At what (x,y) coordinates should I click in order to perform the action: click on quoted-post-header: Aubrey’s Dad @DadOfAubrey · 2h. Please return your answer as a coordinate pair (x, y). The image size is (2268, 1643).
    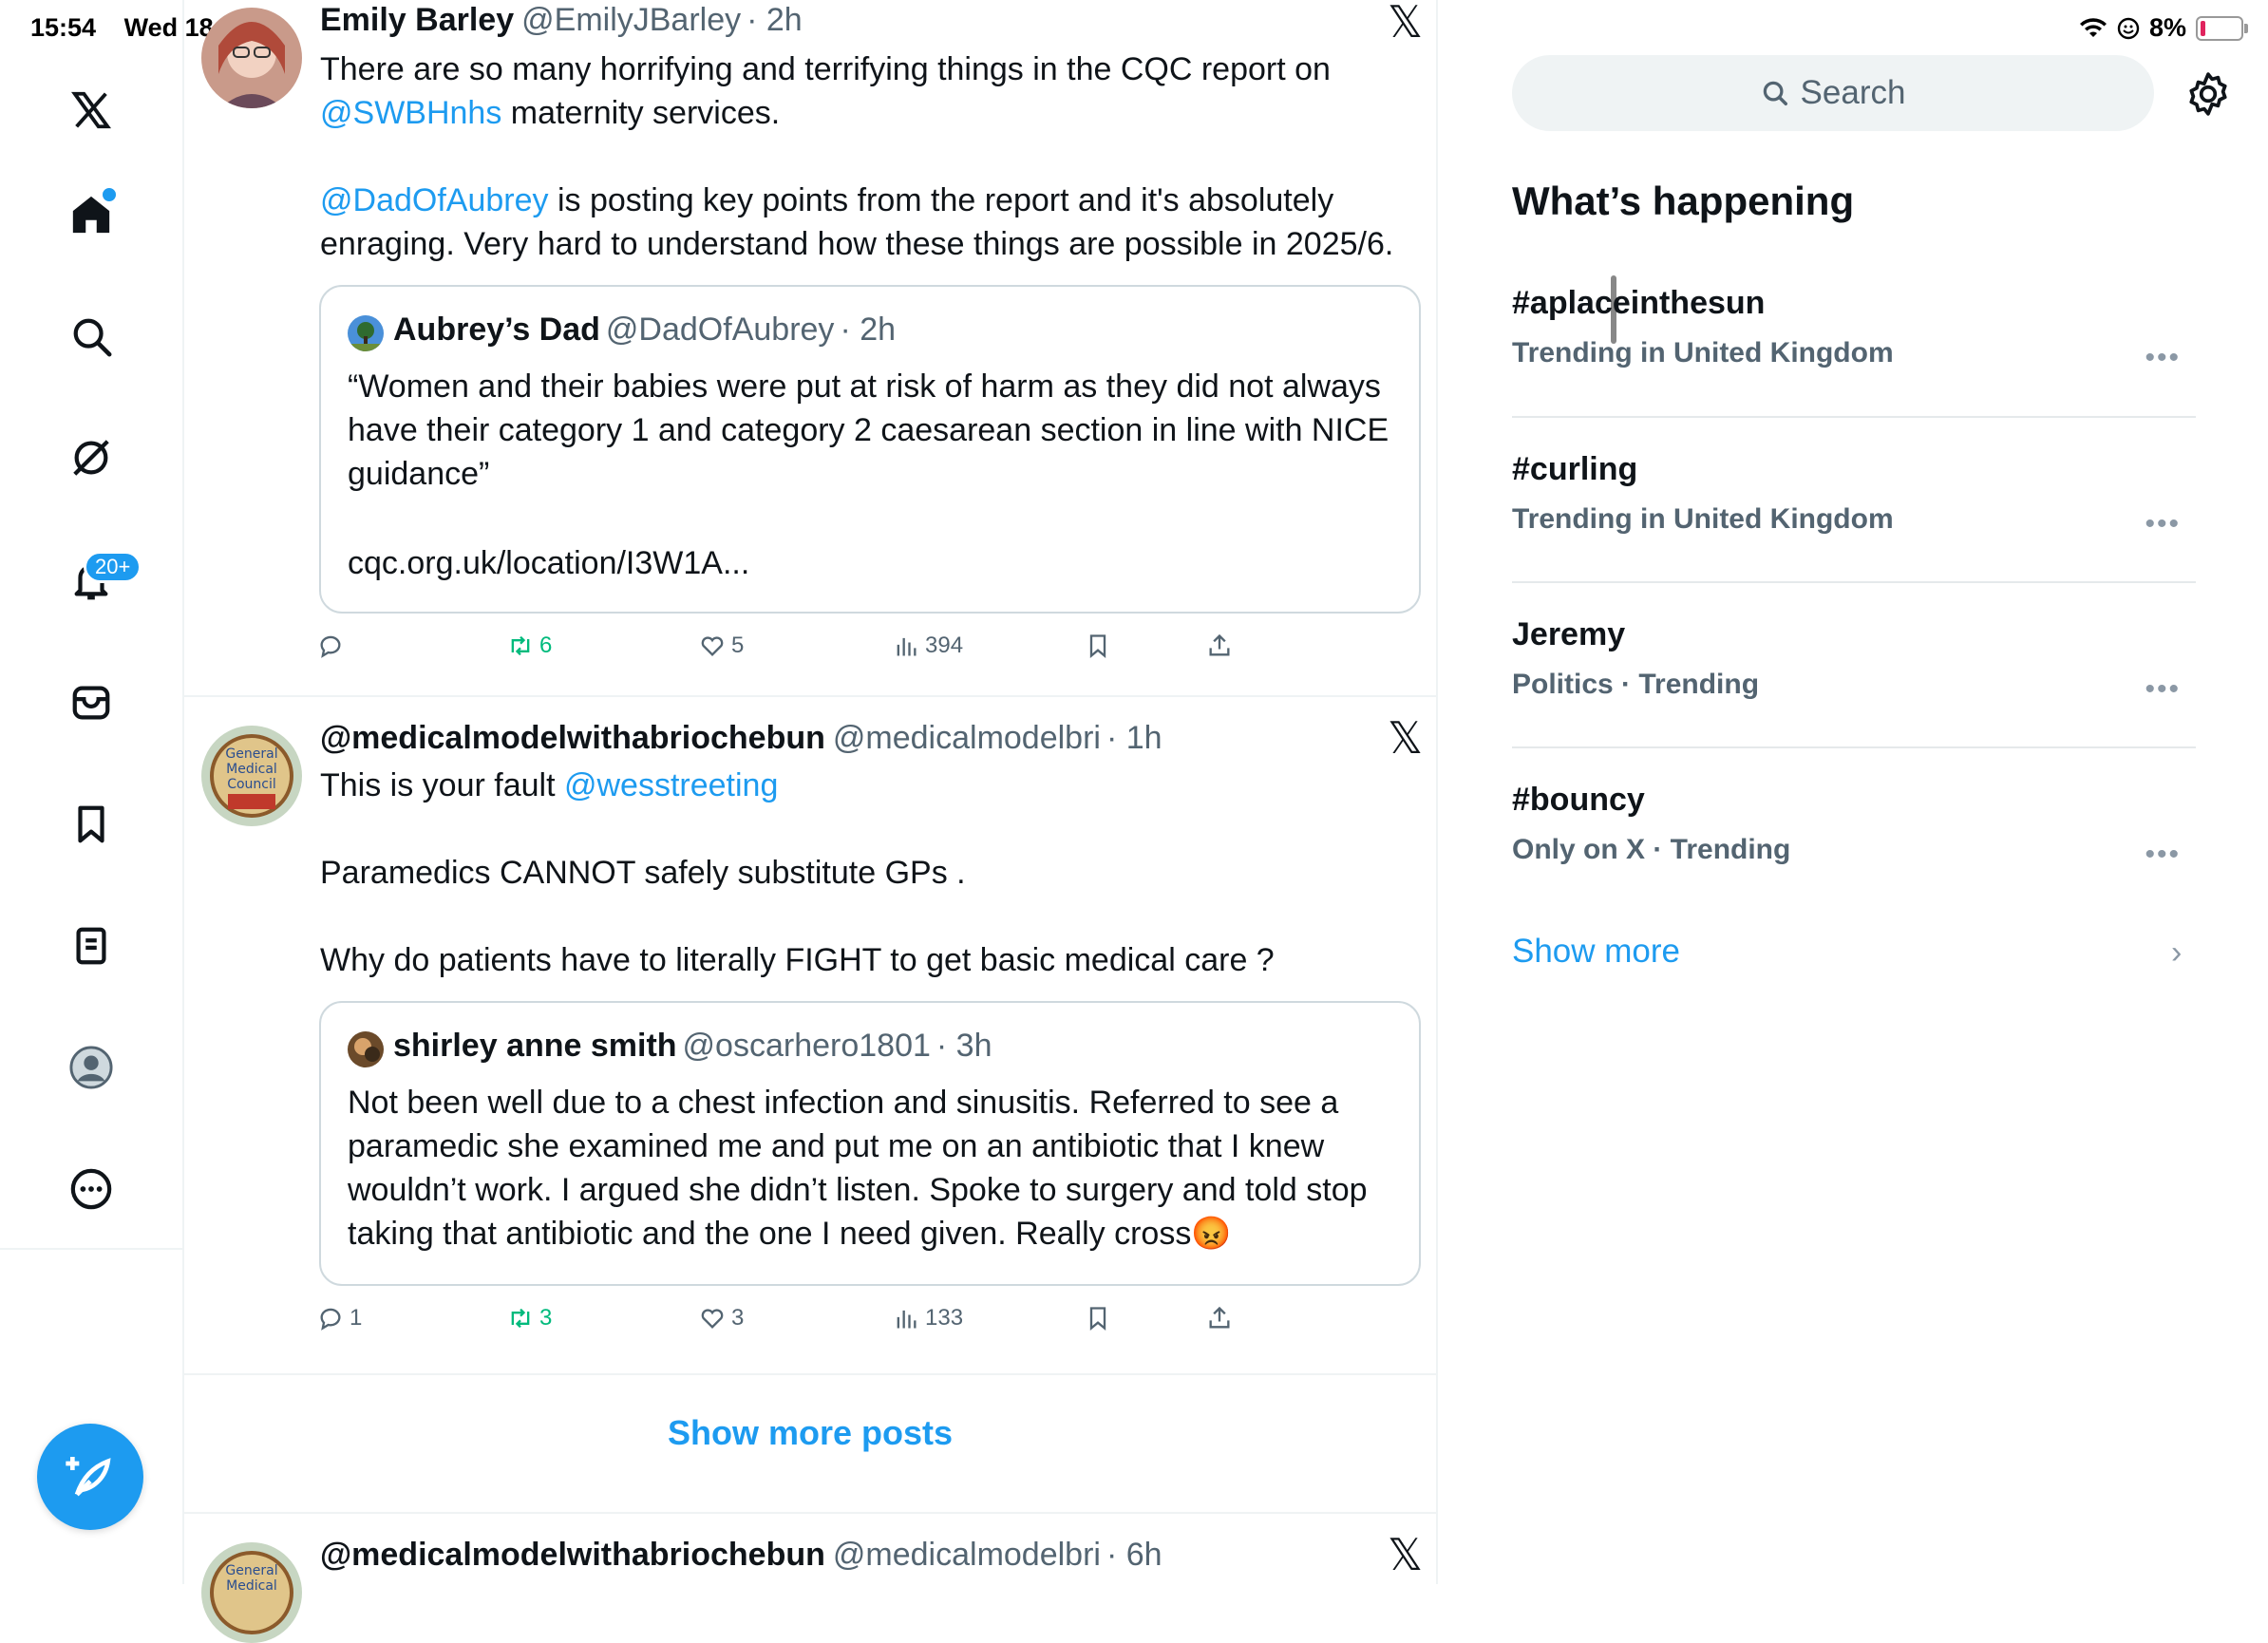
    Looking at the image, I should click on (644, 330).